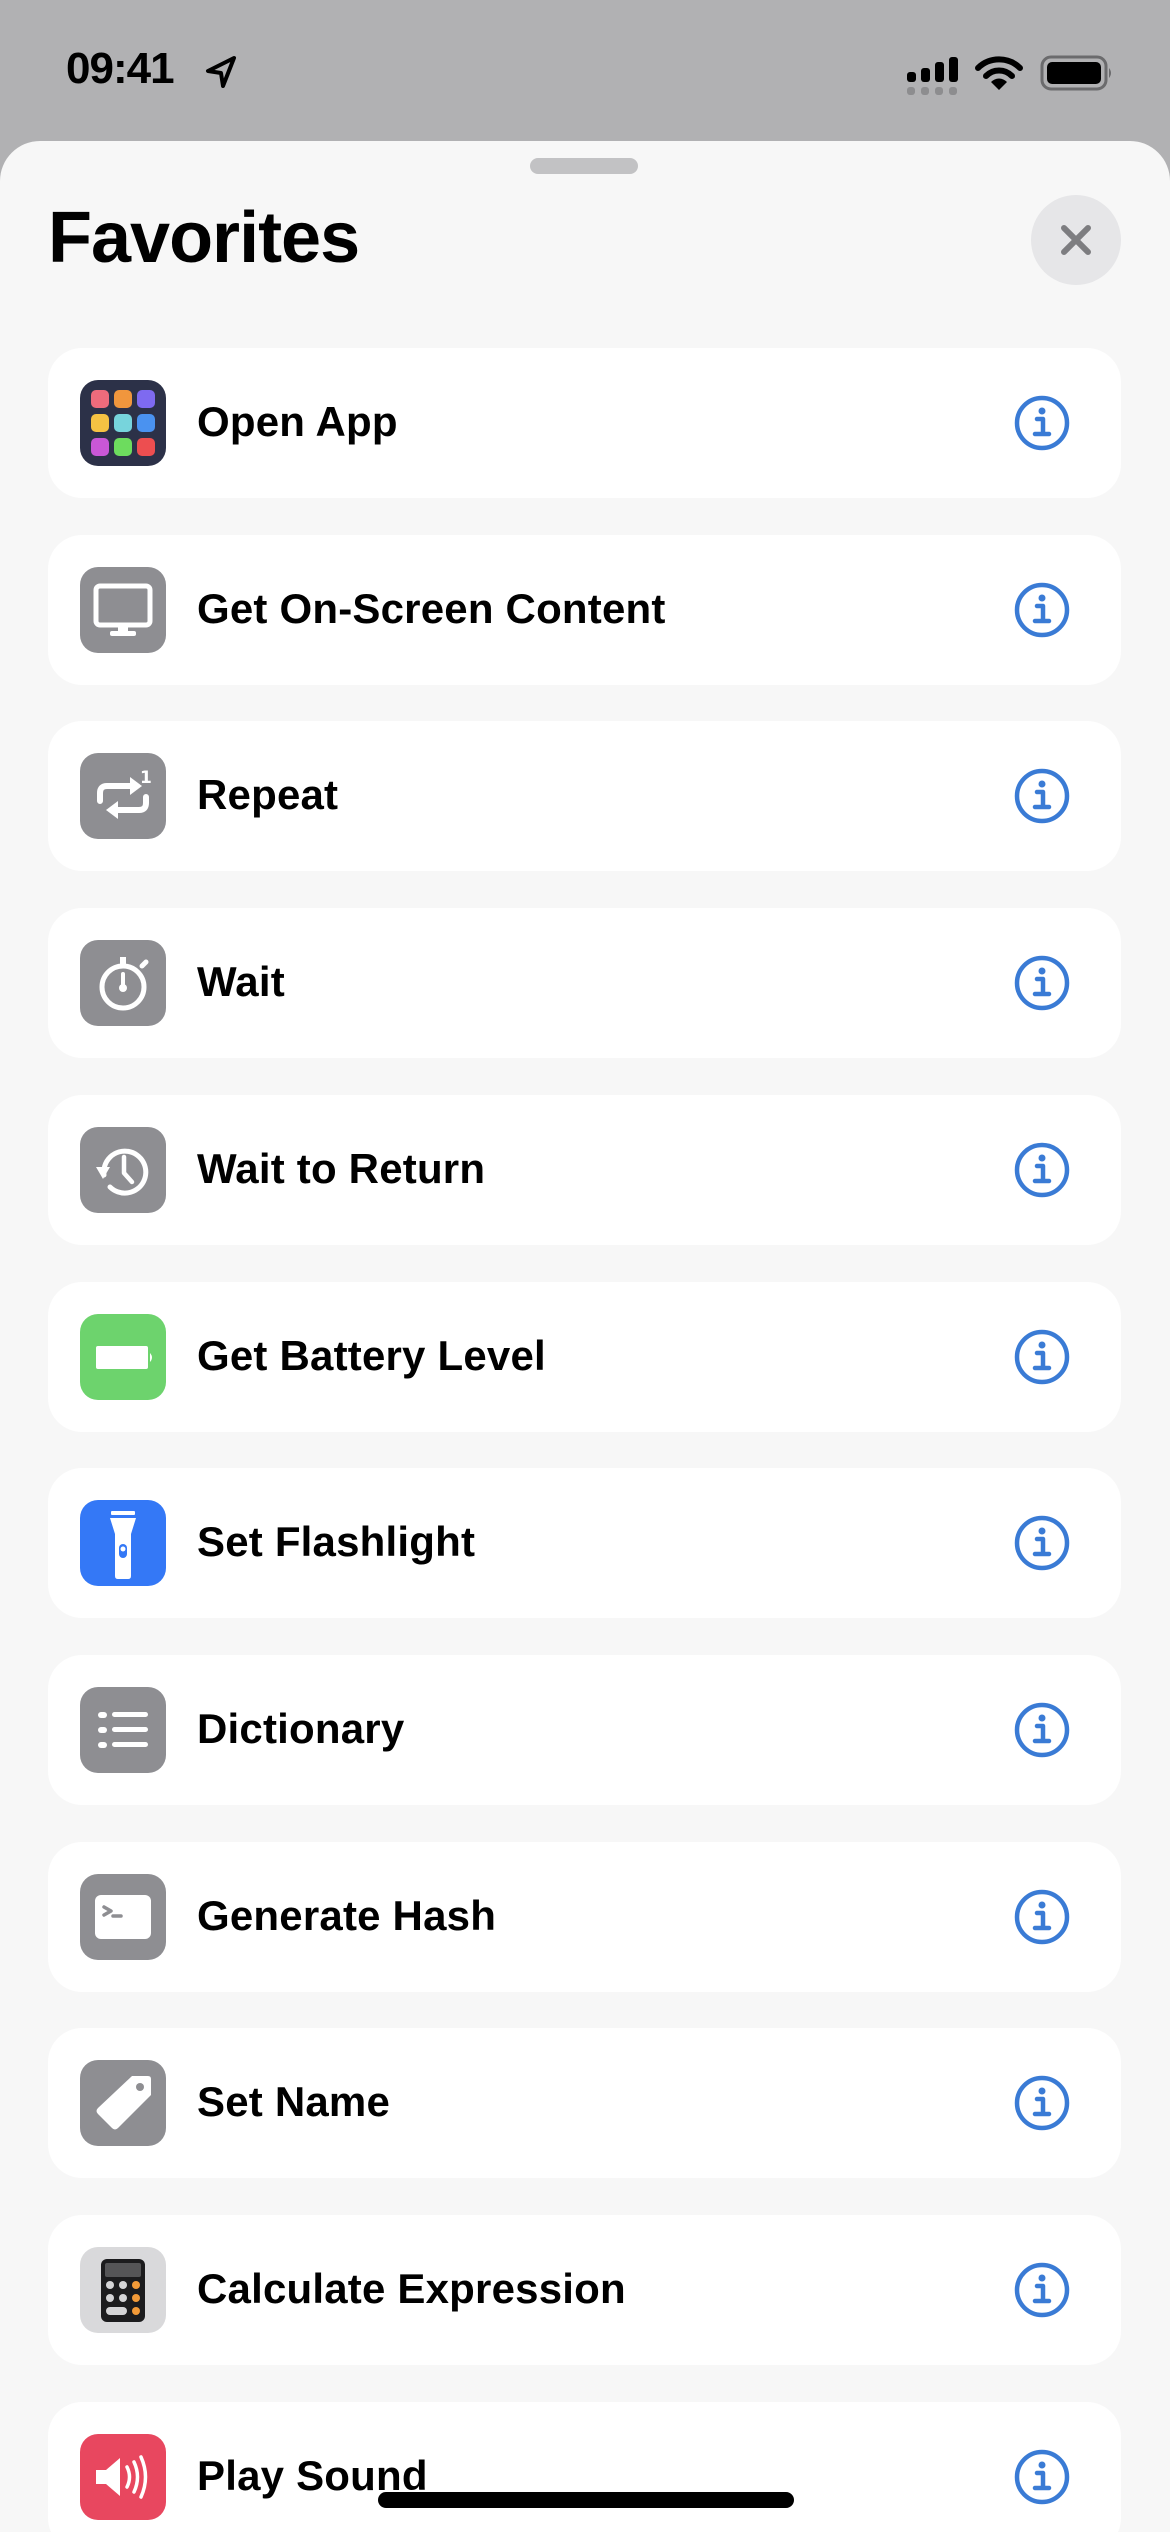  What do you see at coordinates (123, 1916) in the screenshot?
I see `terminal-icon` at bounding box center [123, 1916].